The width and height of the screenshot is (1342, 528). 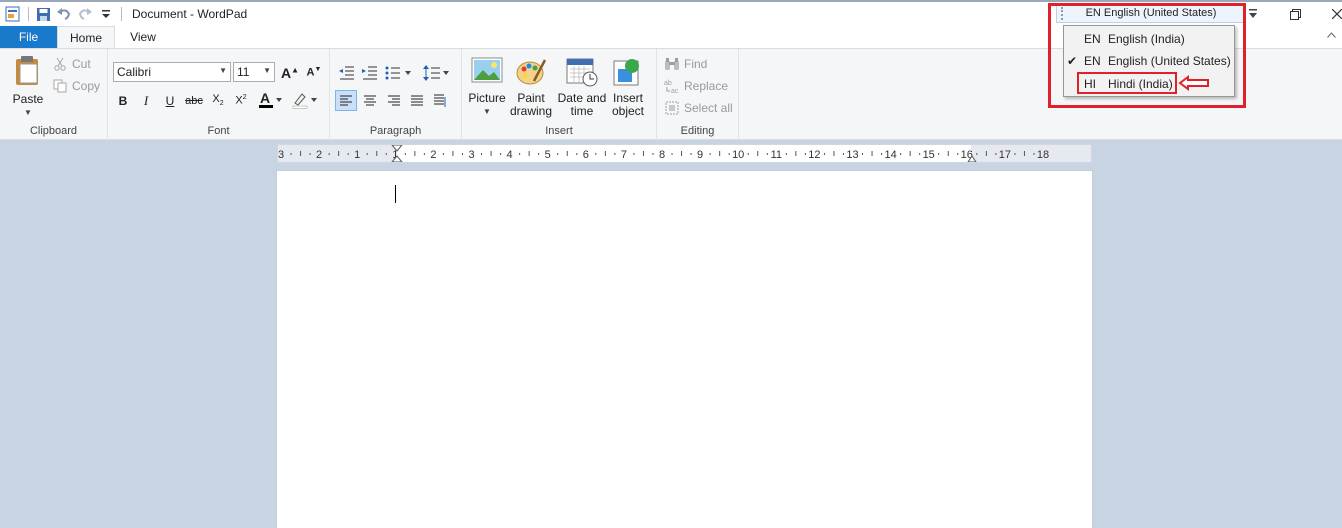 I want to click on align-center-button, so click(x=370, y=100).